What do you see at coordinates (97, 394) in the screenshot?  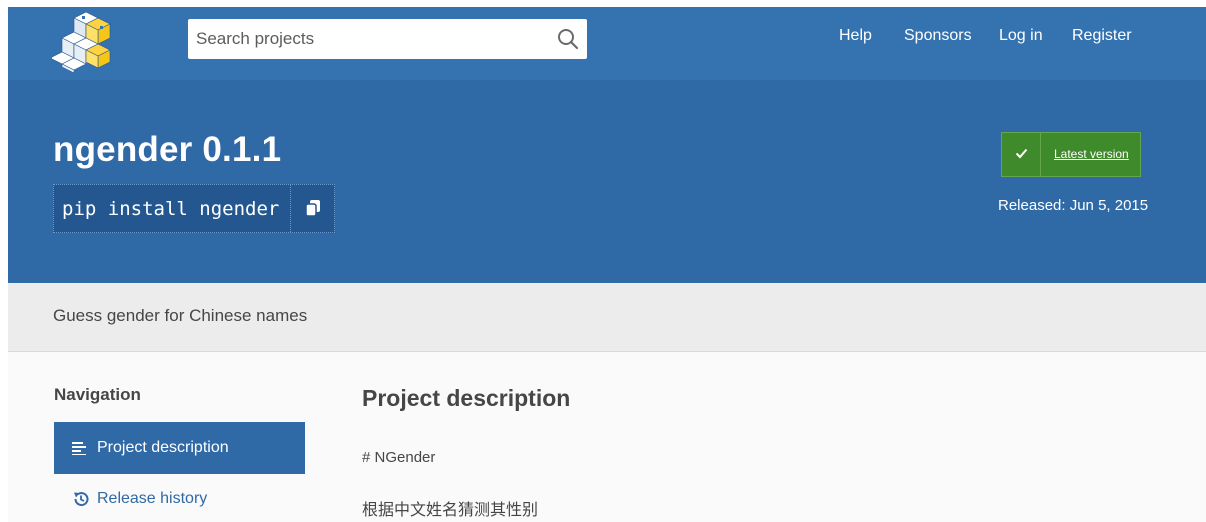 I see `sidebar-heading: Navigation` at bounding box center [97, 394].